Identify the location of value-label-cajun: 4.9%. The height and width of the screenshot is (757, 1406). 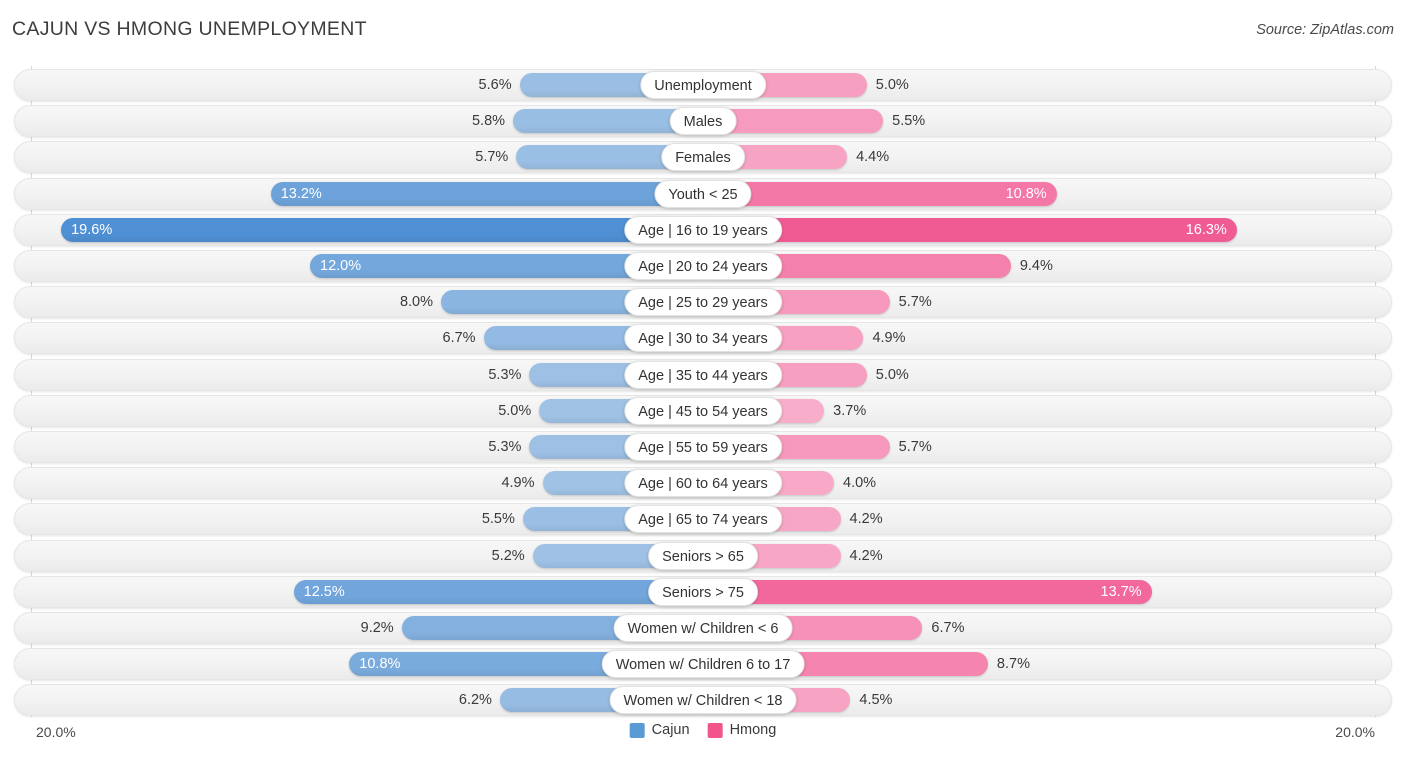
(518, 483).